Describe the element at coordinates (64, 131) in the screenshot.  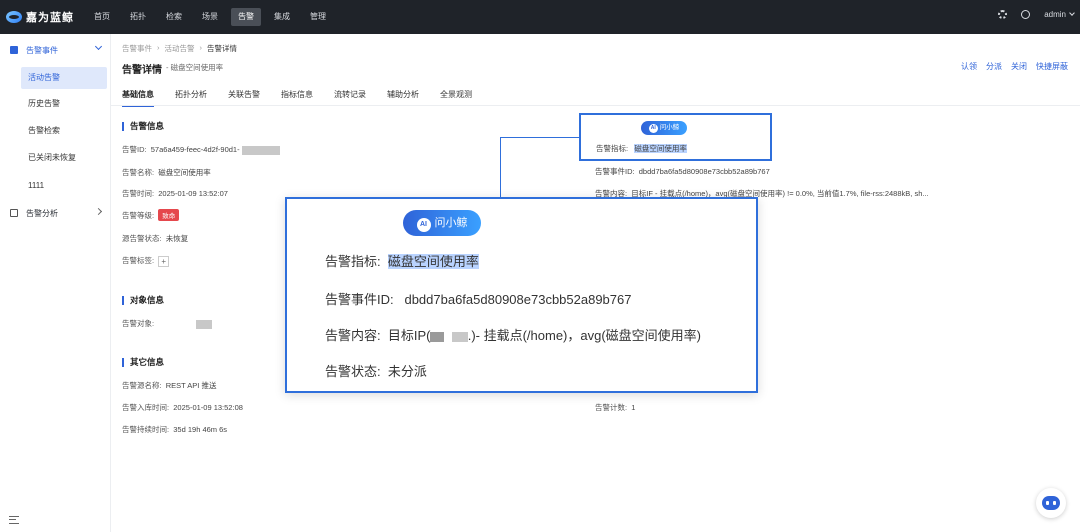
I see `sidebar-item-alert-search: 告警检索` at that location.